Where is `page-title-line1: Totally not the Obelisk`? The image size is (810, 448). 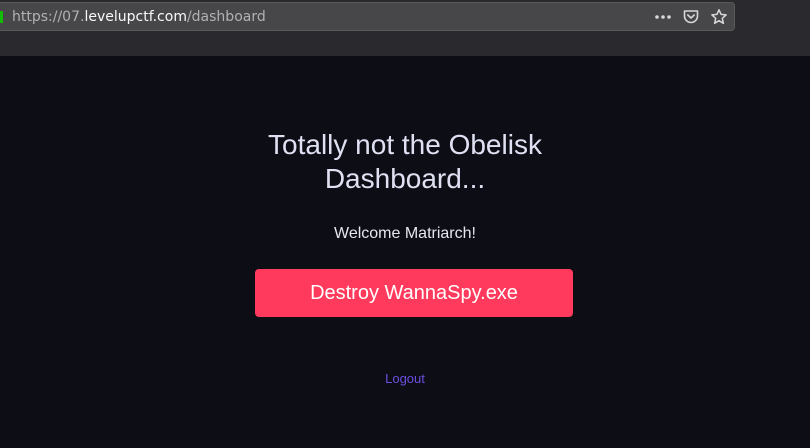
page-title-line1: Totally not the Obelisk is located at coordinates (405, 144).